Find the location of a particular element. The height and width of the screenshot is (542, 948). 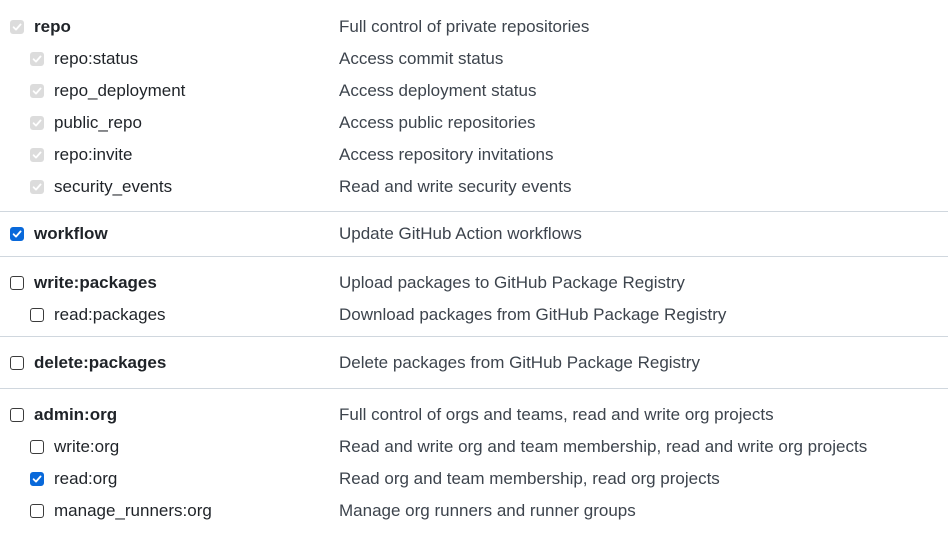

scope-row-repo-deployment: repo_deployment Access deployment status is located at coordinates (474, 91).